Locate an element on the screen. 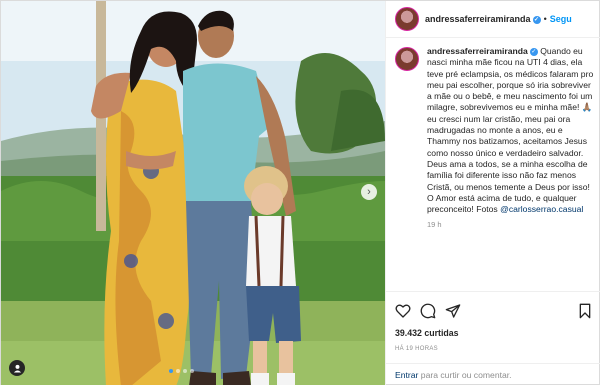 This screenshot has width=600, height=385. avatar is located at coordinates (407, 19).